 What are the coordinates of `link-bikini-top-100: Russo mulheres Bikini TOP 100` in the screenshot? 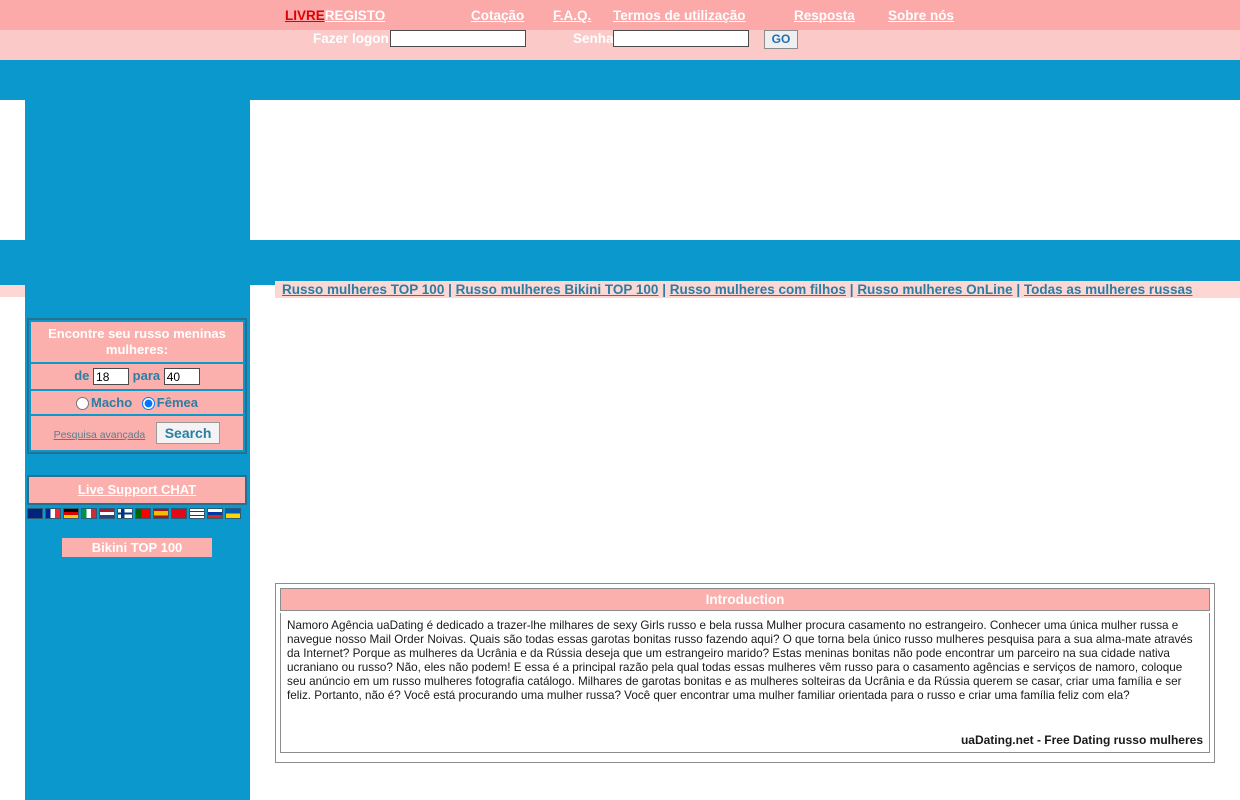 It's located at (557, 289).